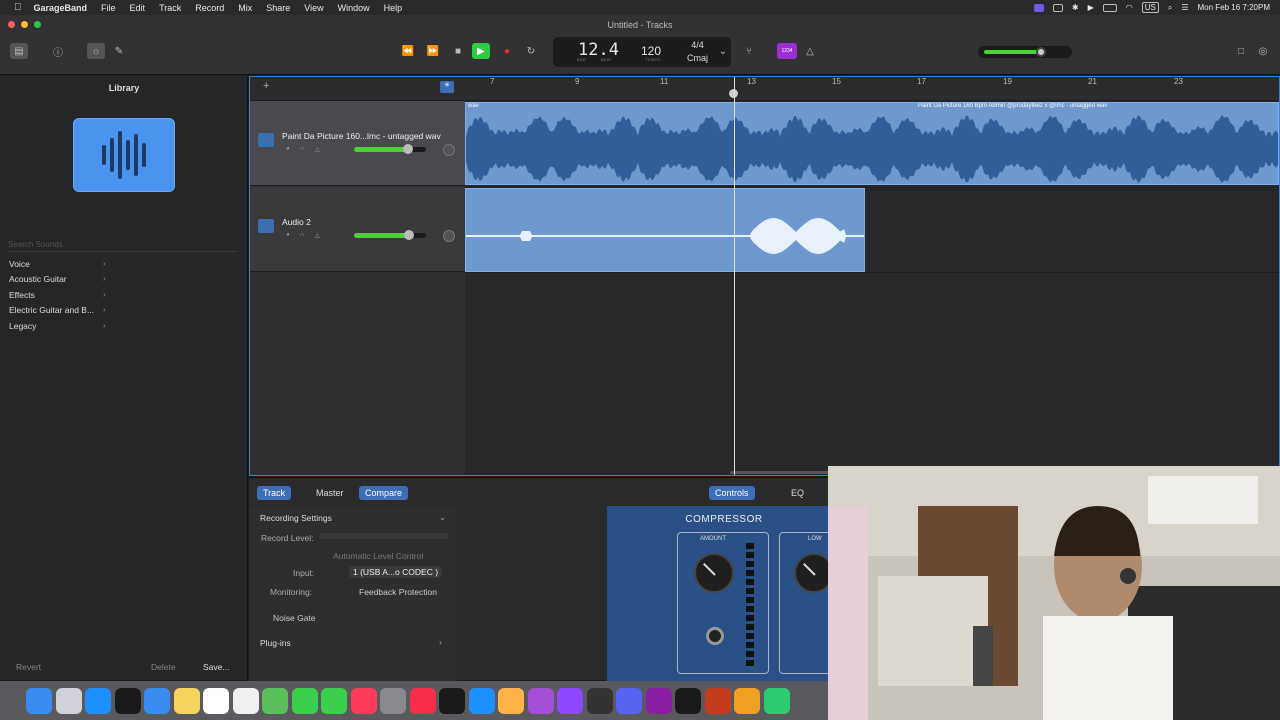  Describe the element at coordinates (163, 667) in the screenshot. I see `delete-button: Delete` at that location.